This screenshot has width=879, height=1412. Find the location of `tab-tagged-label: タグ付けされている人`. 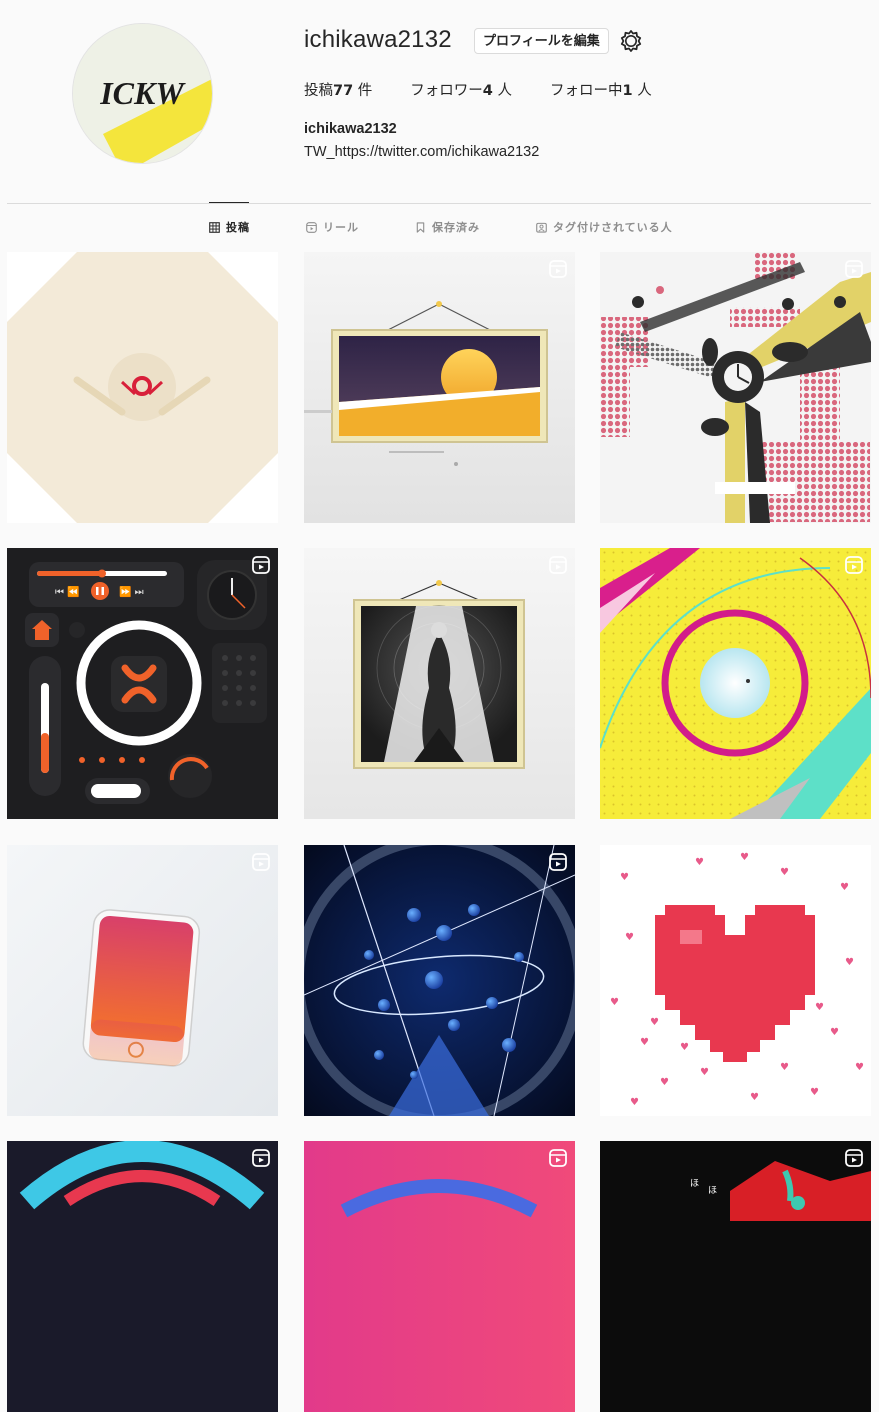

tab-tagged-label: タグ付けされている人 is located at coordinates (613, 227).